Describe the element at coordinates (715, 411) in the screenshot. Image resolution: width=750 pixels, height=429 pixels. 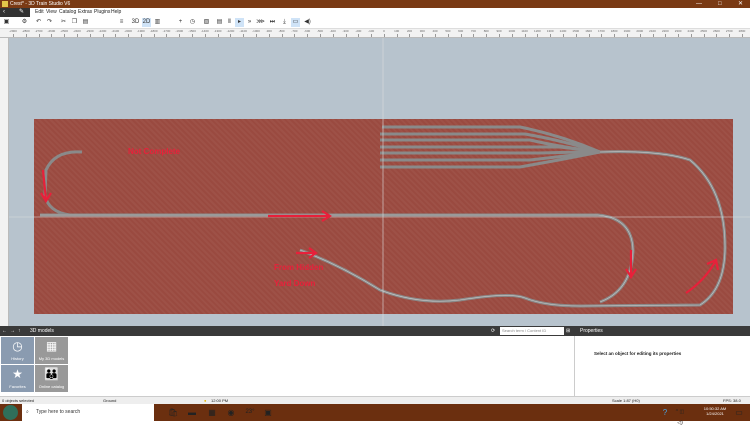
I see `clock: 10:50:32 AM 1/24/2021` at that location.